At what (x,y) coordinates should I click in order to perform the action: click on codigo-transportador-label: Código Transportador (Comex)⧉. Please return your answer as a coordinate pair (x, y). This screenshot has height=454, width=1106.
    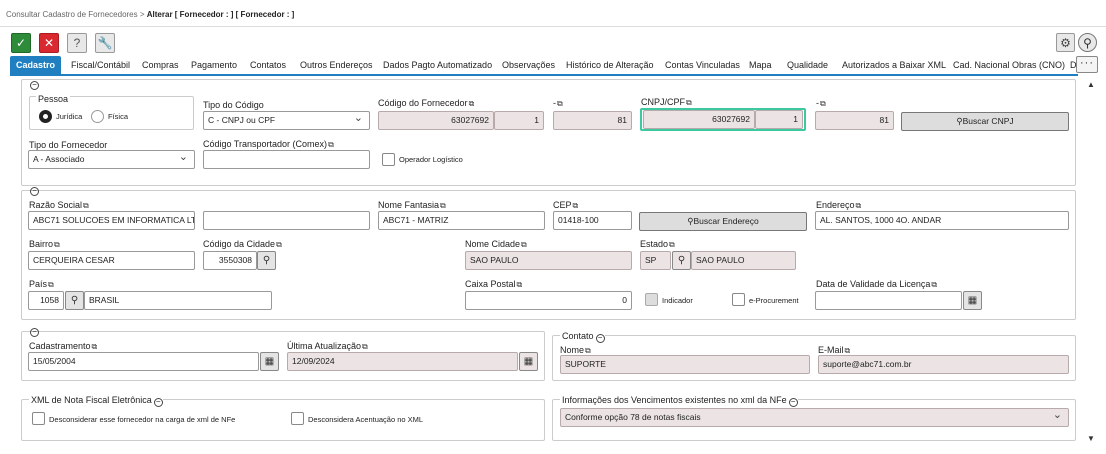
    Looking at the image, I should click on (268, 144).